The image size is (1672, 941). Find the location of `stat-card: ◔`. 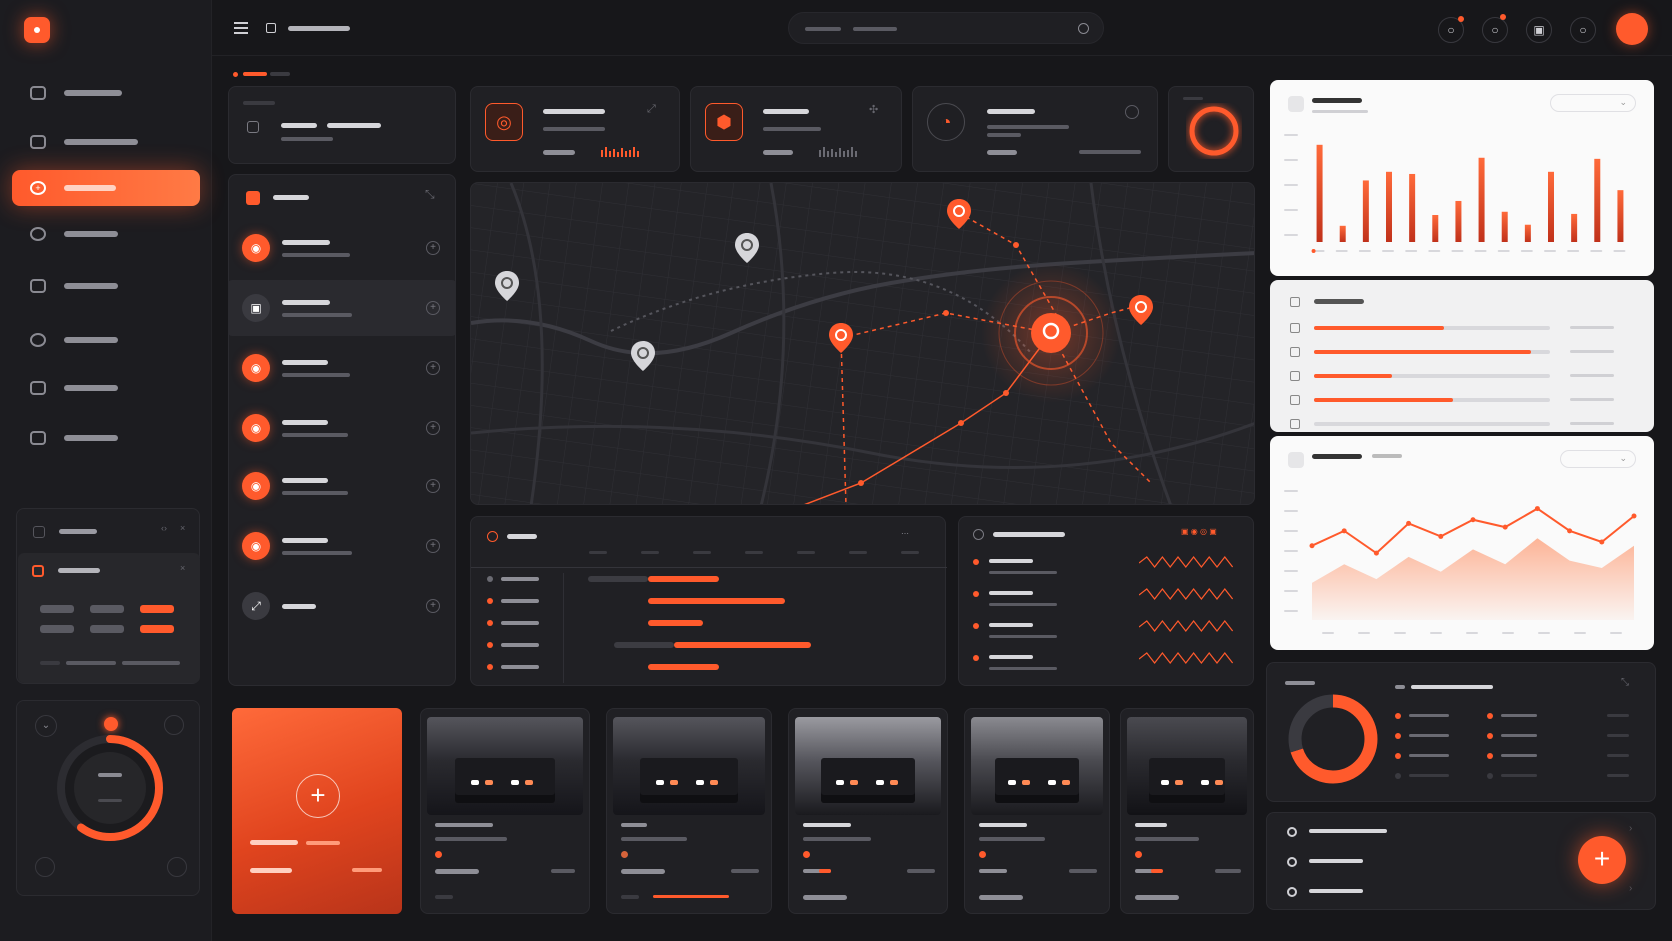

stat-card: ◔ is located at coordinates (1035, 129).